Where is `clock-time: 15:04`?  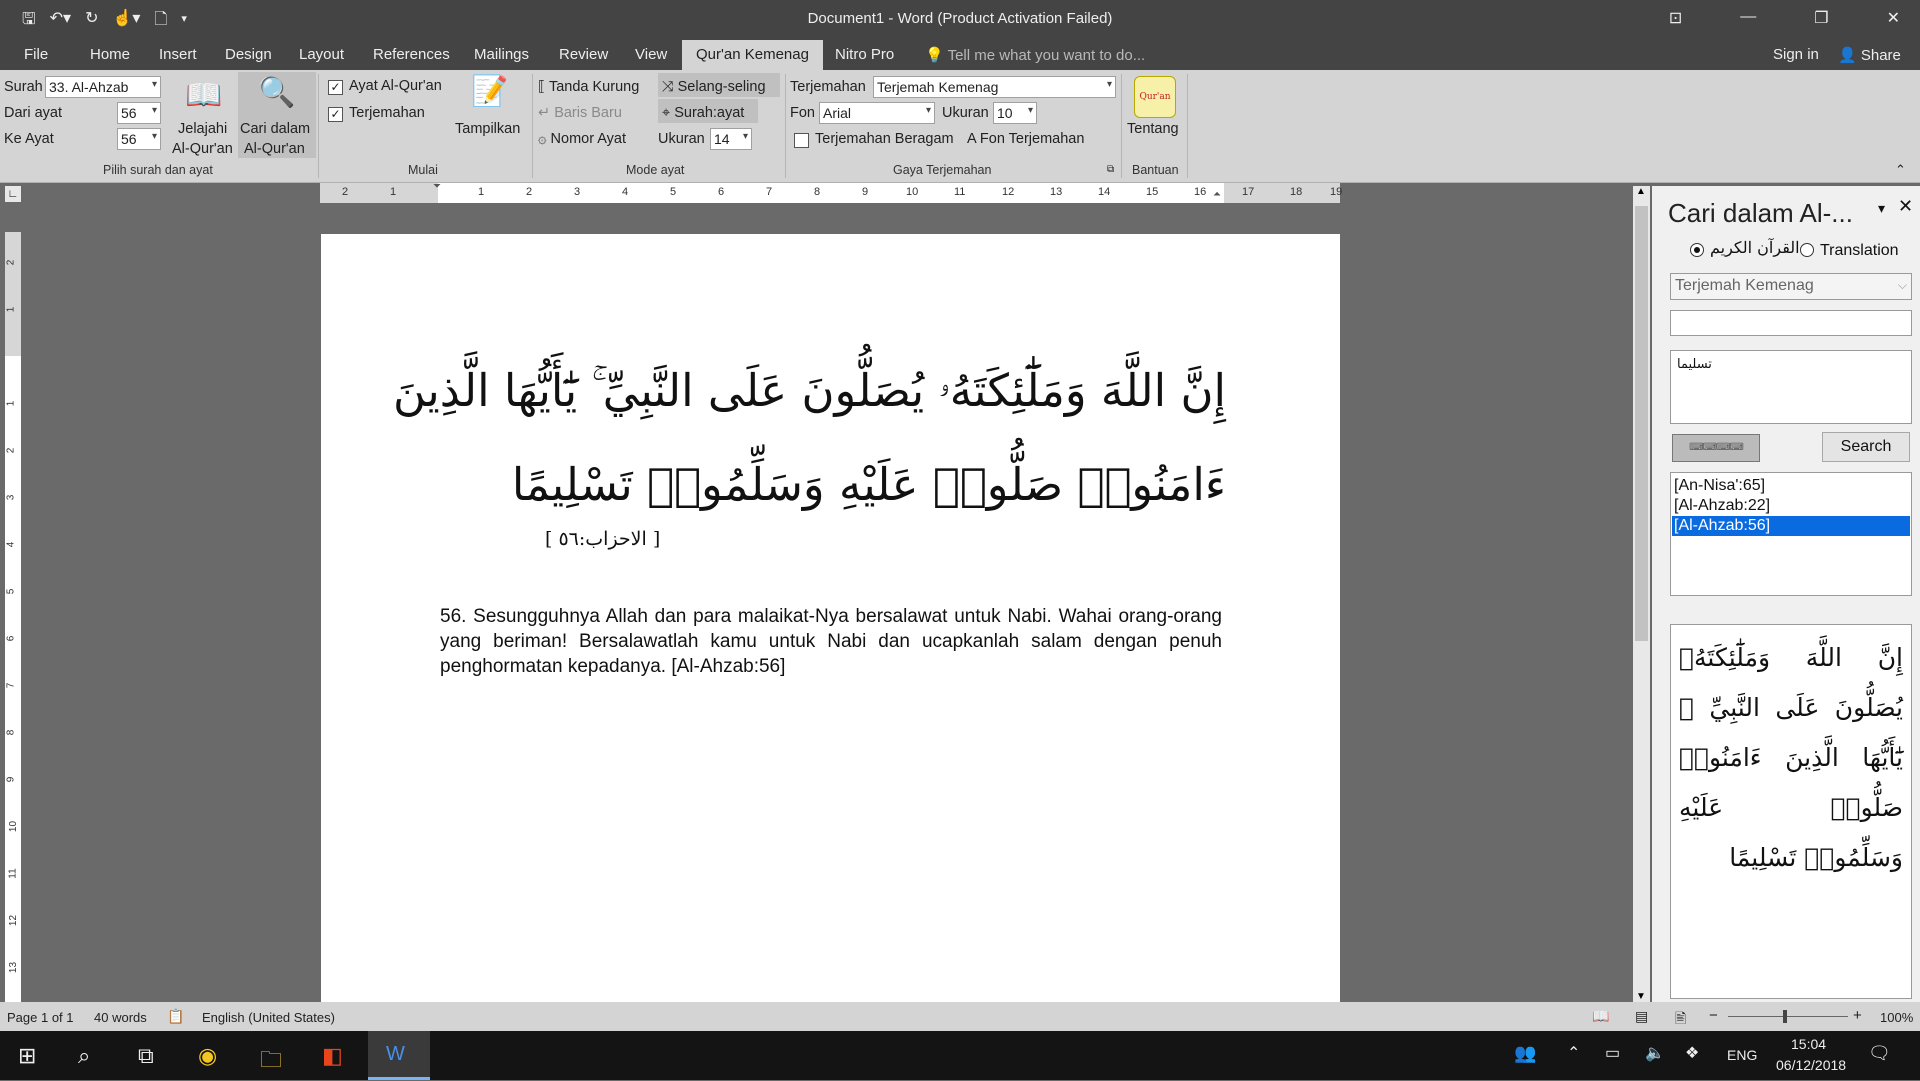
clock-time: 15:04 is located at coordinates (1808, 1044).